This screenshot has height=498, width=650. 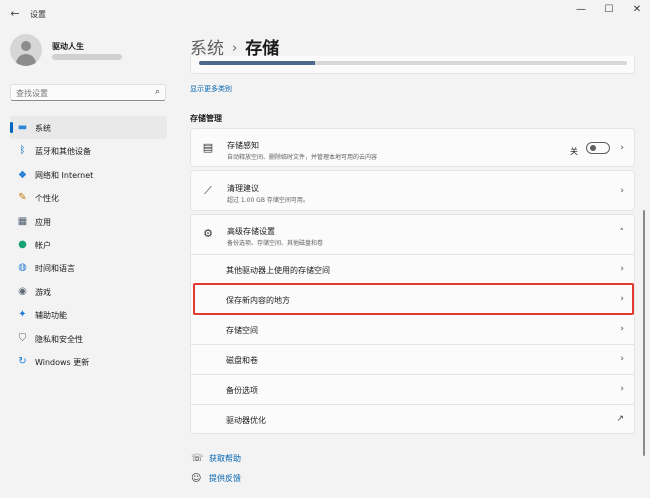 I want to click on cleanup-row: ⟋ 清理建议 超过 1.00 GB 存储空间可用。 ›, so click(x=412, y=191).